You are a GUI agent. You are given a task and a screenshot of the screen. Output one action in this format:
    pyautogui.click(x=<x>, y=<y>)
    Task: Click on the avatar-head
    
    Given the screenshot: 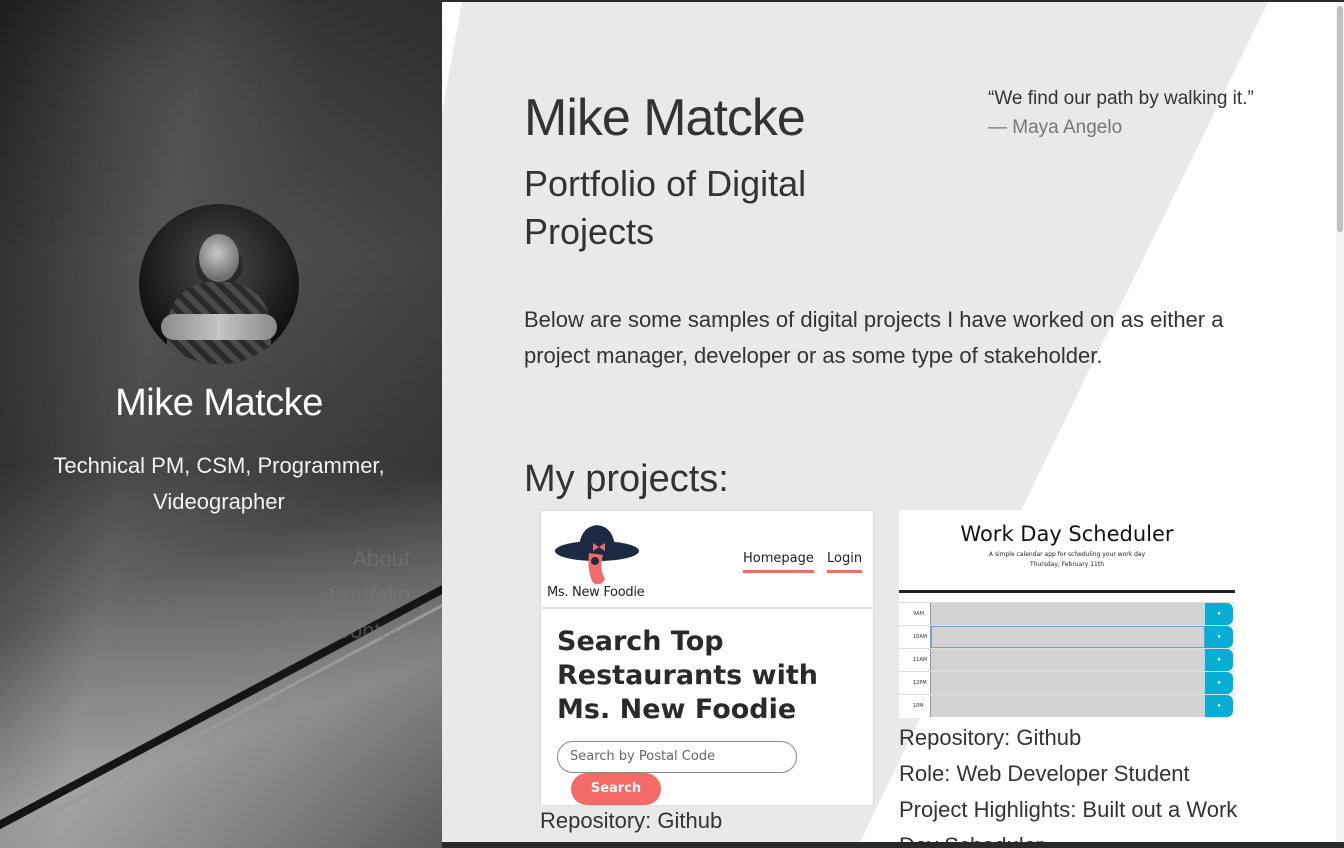 What is the action you would take?
    pyautogui.click(x=219, y=258)
    